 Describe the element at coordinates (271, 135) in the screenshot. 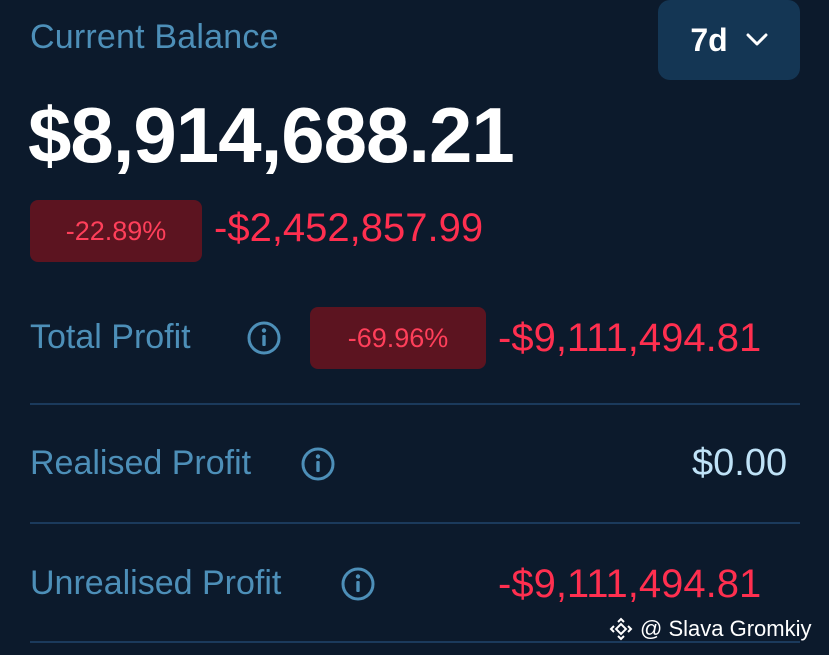

I see `balance-amount: $8,914,688.21` at that location.